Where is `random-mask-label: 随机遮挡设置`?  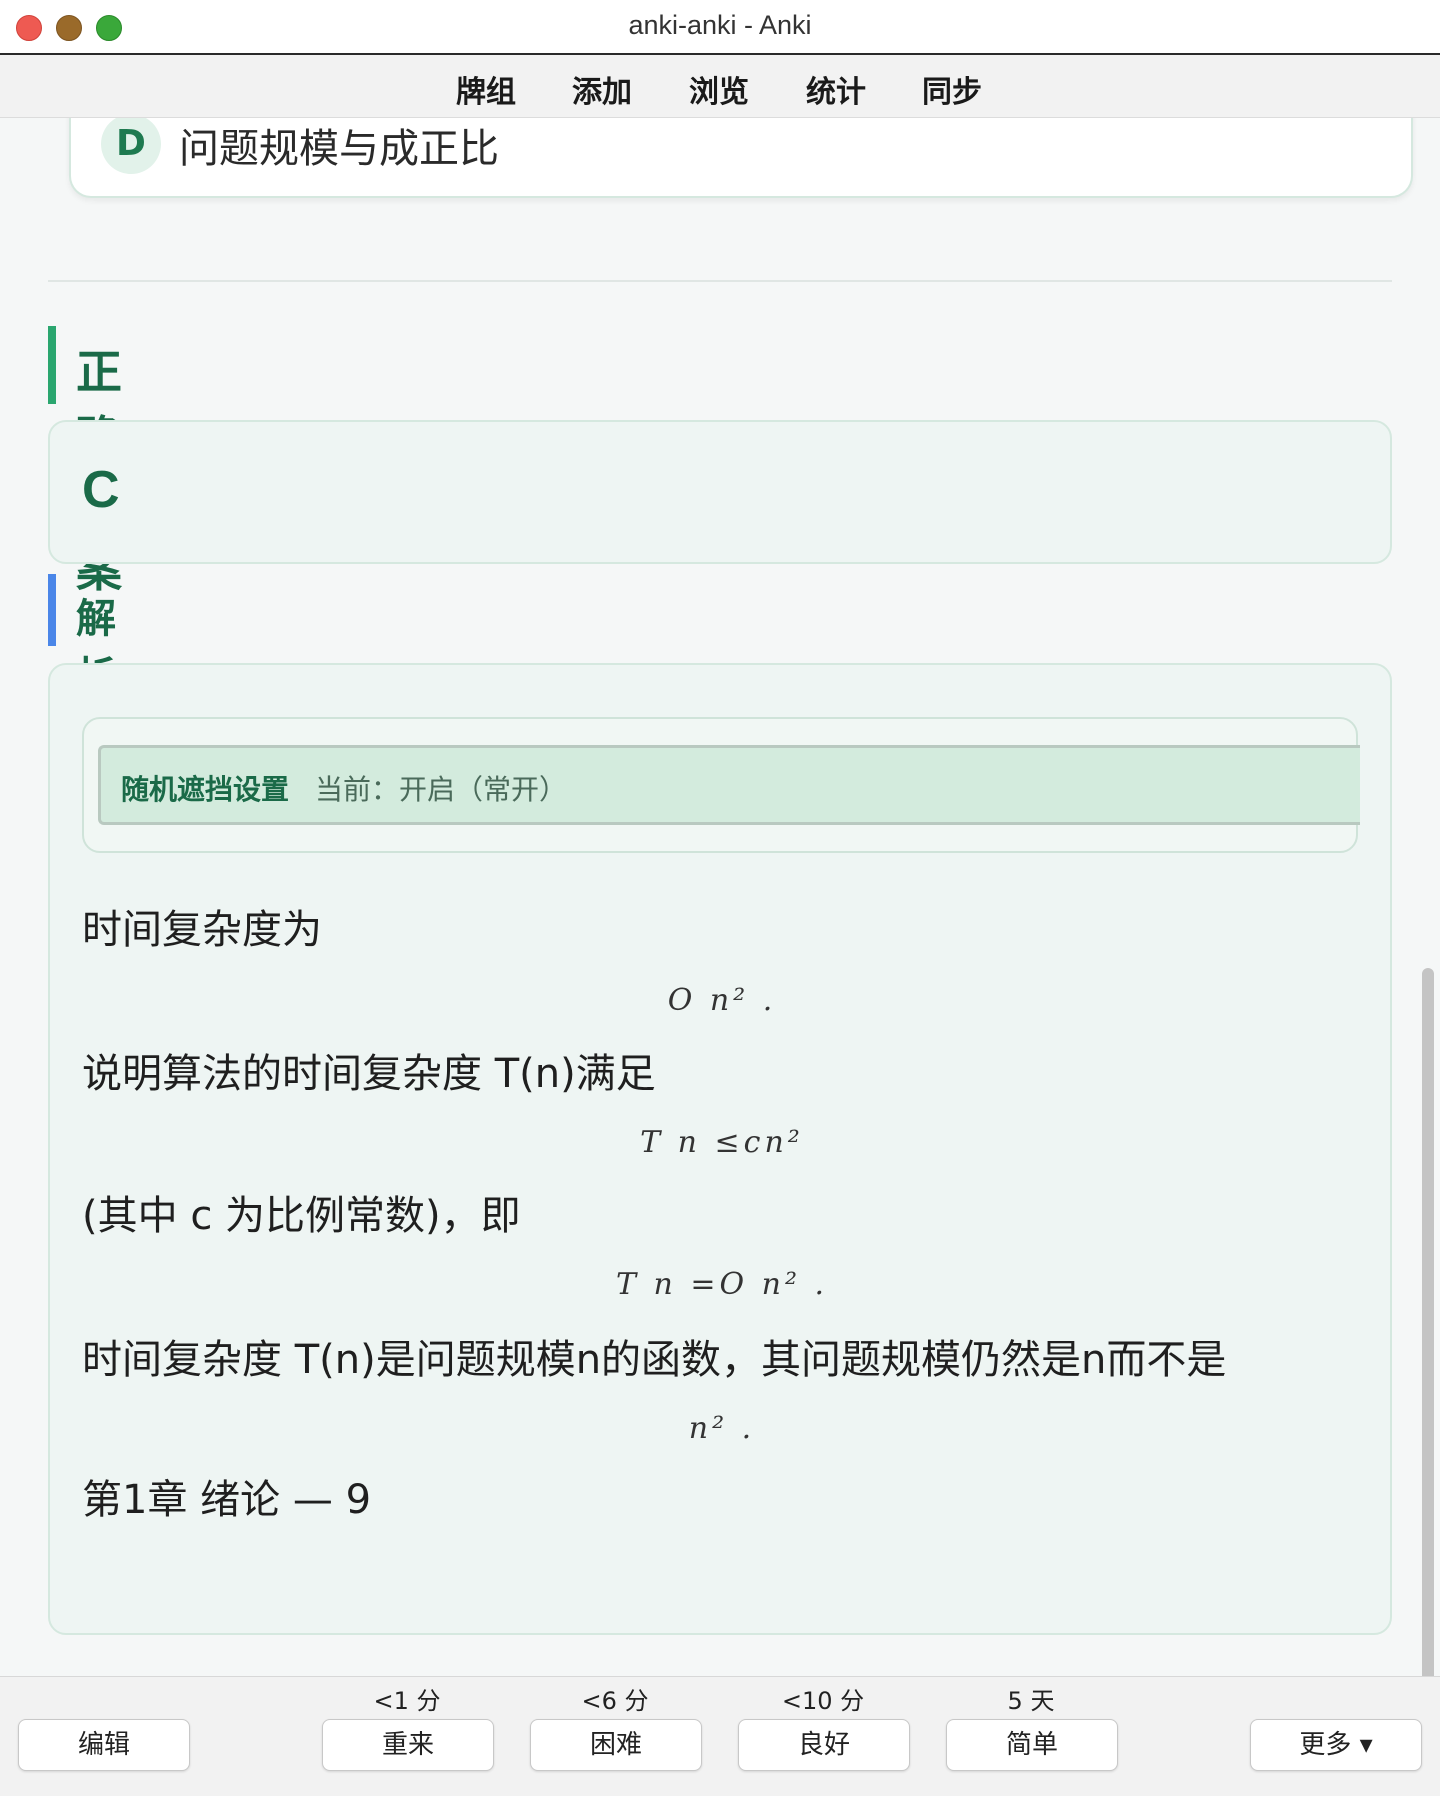 random-mask-label: 随机遮挡设置 is located at coordinates (205, 789).